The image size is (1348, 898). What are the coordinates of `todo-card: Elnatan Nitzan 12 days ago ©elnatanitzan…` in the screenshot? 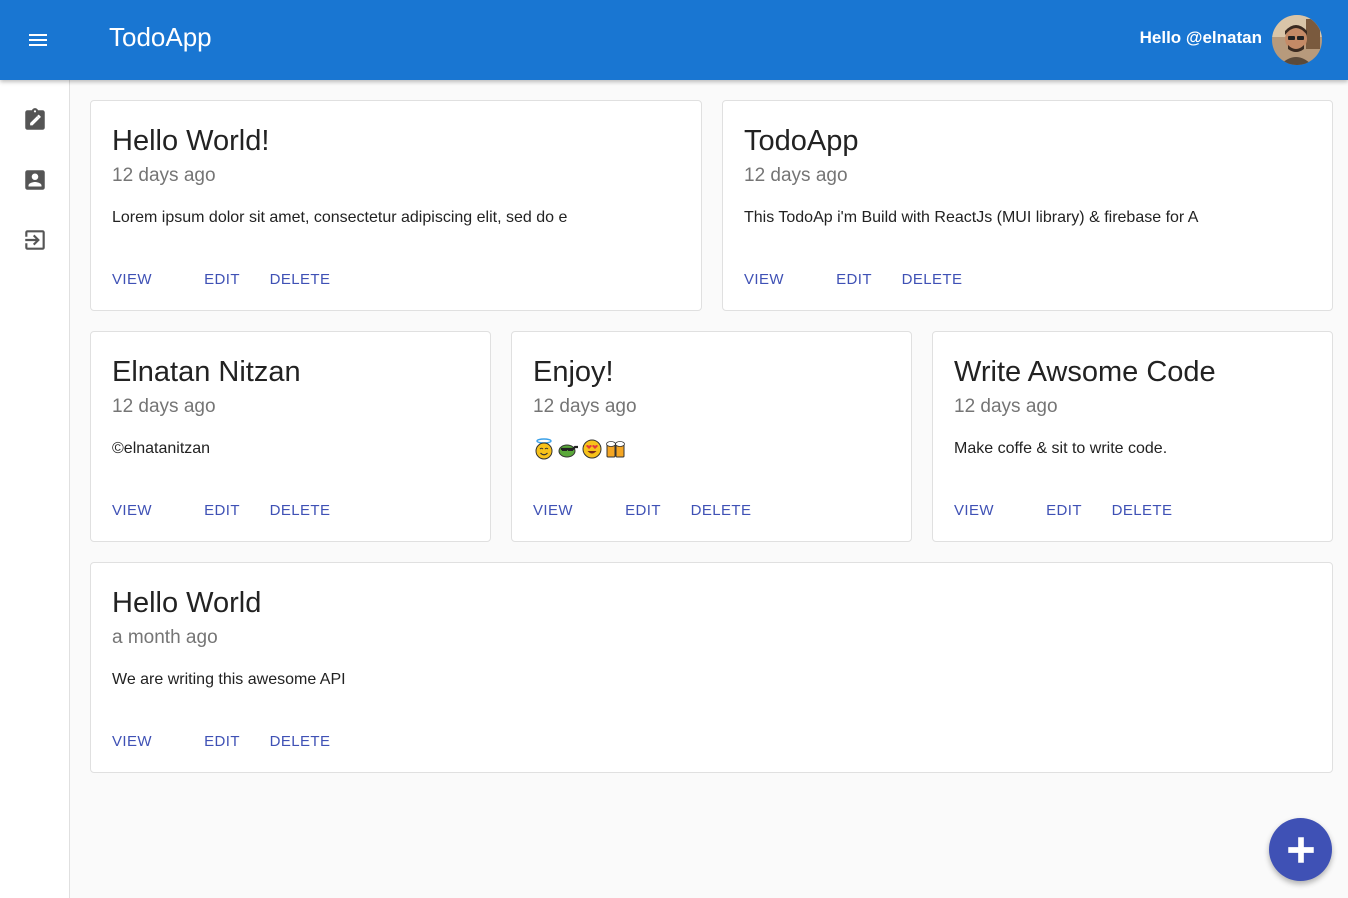 It's located at (290, 436).